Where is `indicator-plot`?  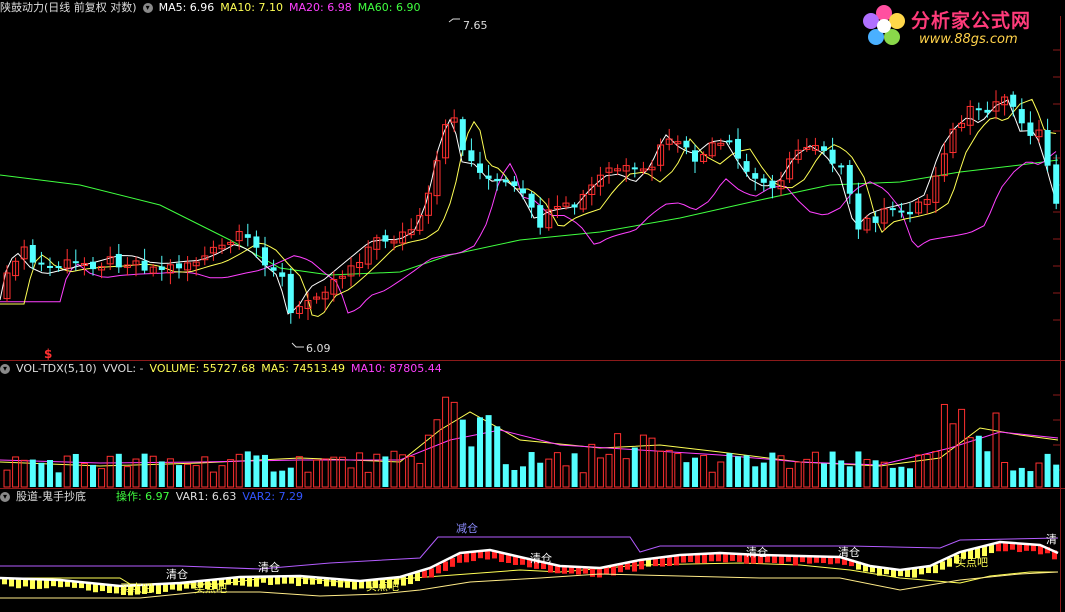 indicator-plot is located at coordinates (529, 567).